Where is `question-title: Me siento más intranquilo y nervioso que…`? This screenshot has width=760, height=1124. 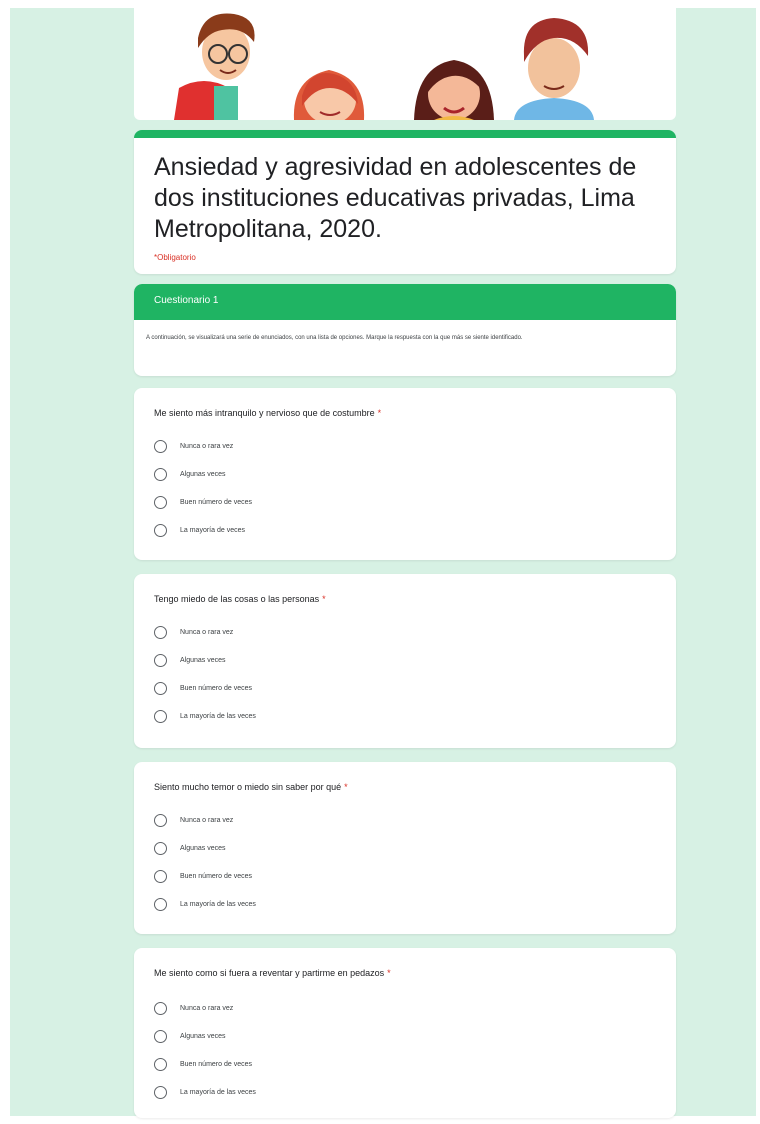
question-title: Me siento más intranquilo y nervioso que… is located at coordinates (268, 413).